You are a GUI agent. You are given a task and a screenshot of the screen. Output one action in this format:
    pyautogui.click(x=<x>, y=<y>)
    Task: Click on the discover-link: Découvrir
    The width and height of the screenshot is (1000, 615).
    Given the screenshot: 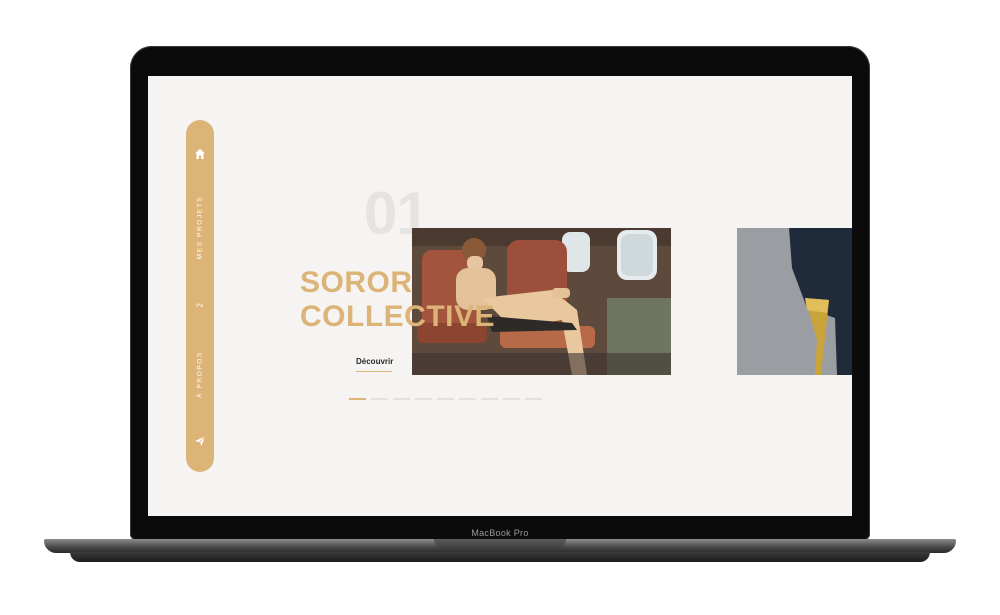 What is the action you would take?
    pyautogui.click(x=374, y=364)
    